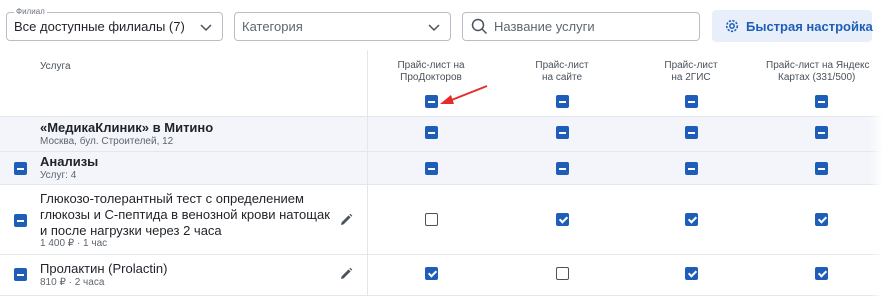 The height and width of the screenshot is (296, 883). I want to click on column-header-line: Прайс-лист на, so click(431, 65).